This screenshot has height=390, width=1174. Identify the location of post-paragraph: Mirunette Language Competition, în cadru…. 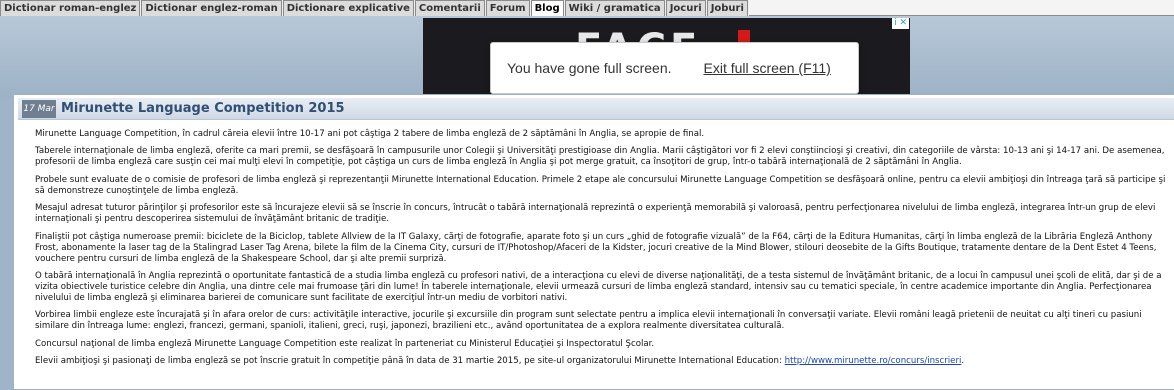
(370, 134).